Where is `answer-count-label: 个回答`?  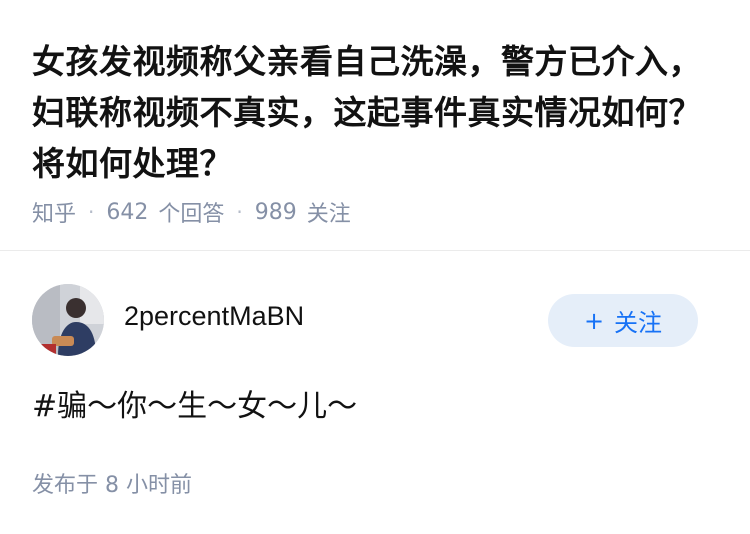 answer-count-label: 个回答 is located at coordinates (191, 212).